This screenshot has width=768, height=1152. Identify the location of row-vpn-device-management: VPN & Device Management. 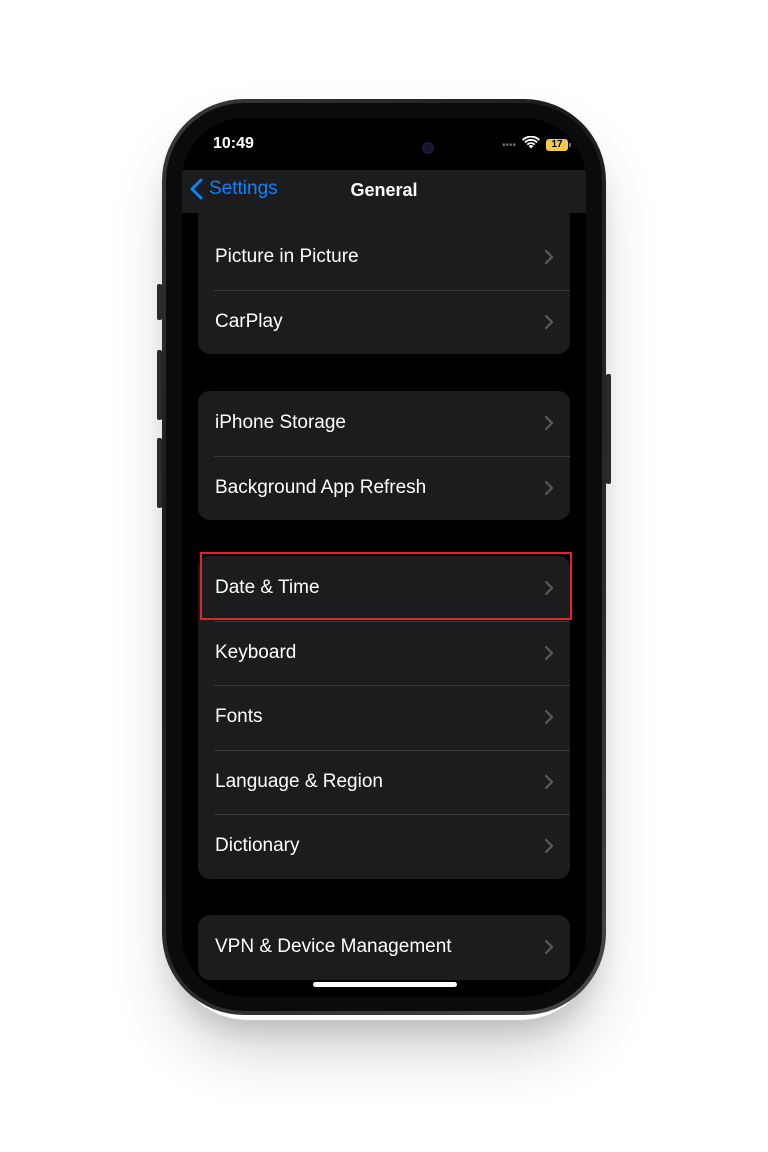
(384, 947).